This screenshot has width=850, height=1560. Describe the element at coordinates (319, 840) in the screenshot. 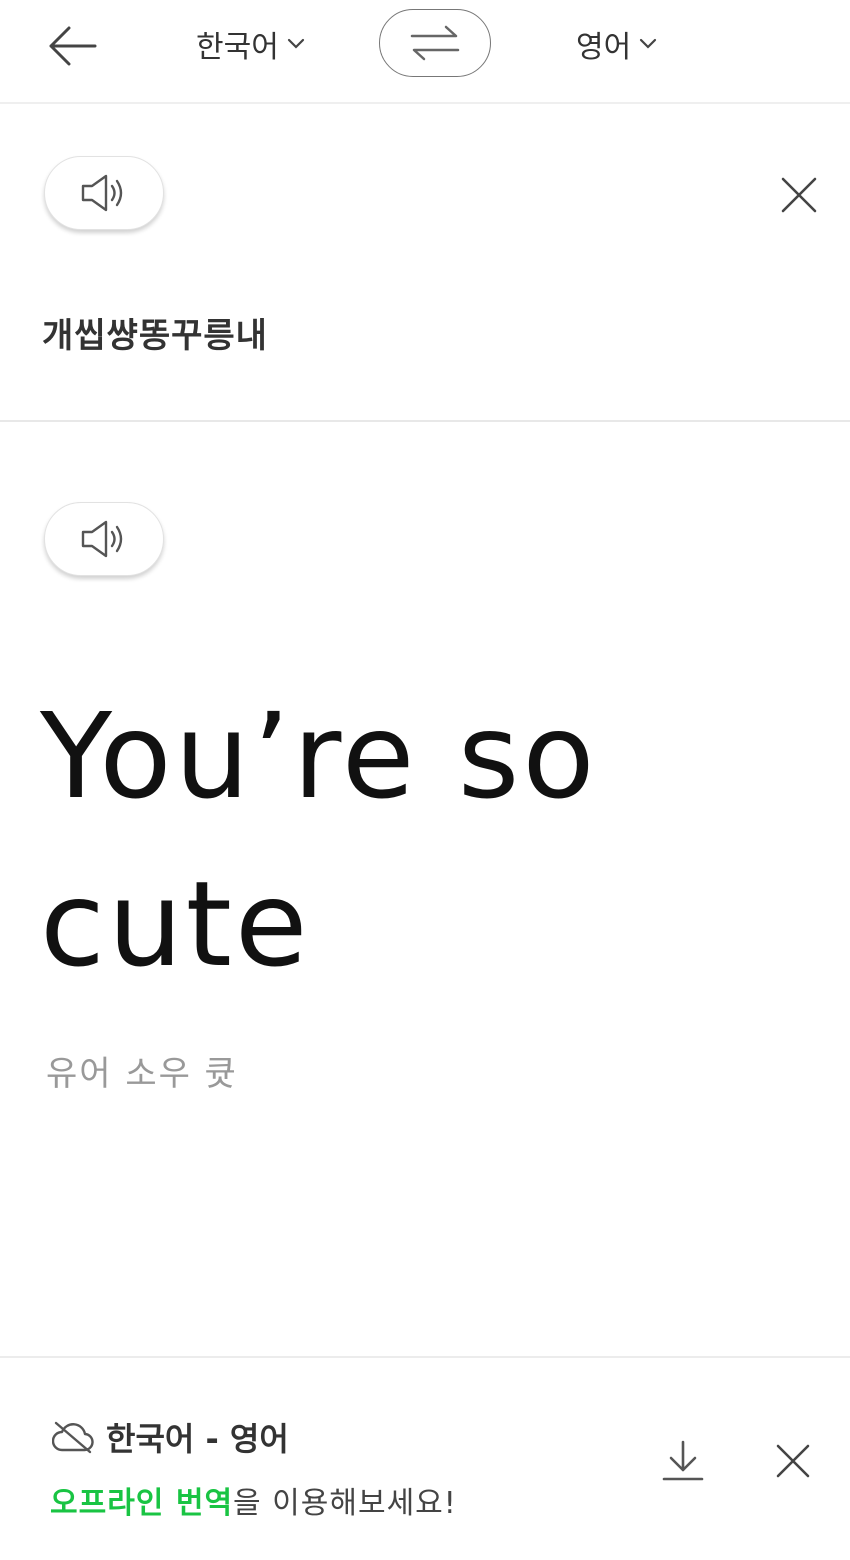

I see `translation-text: You’re so cute` at that location.